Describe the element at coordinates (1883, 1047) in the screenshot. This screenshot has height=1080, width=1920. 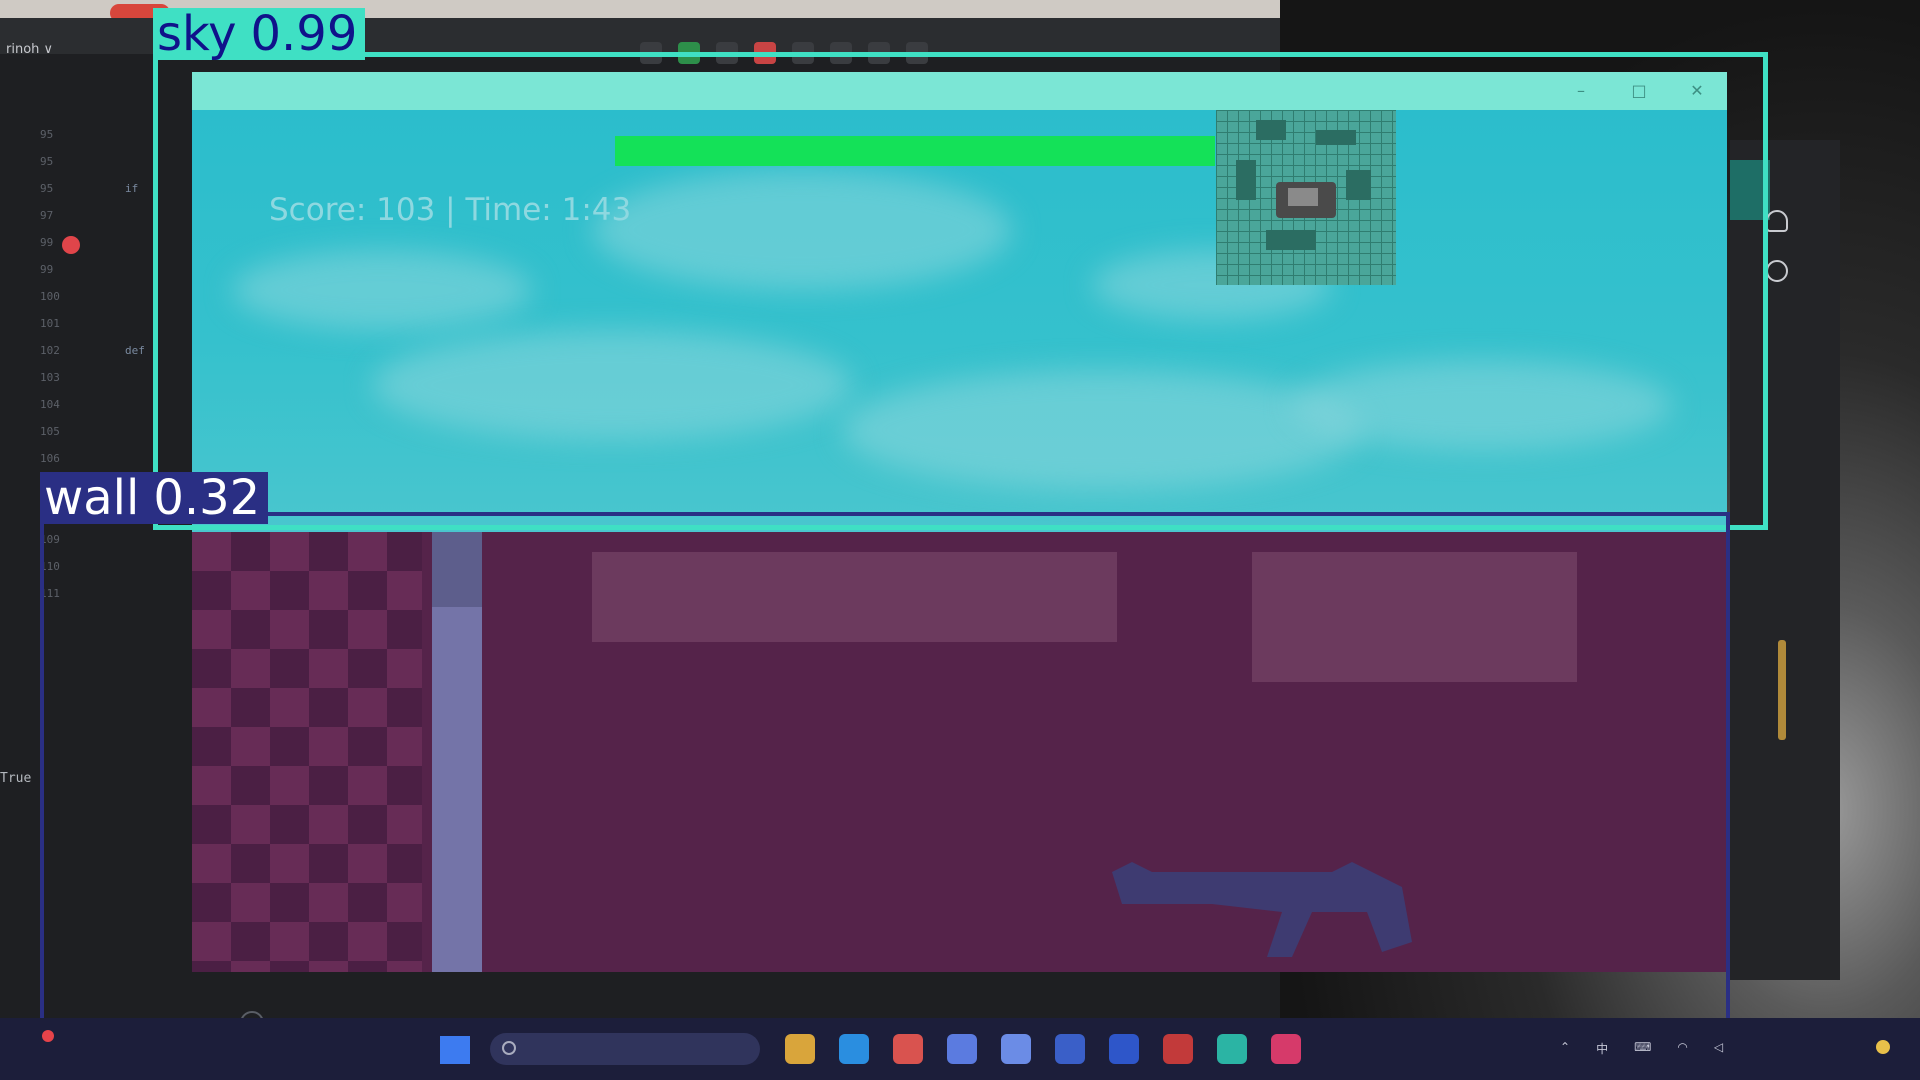
I see `notification-icon` at that location.